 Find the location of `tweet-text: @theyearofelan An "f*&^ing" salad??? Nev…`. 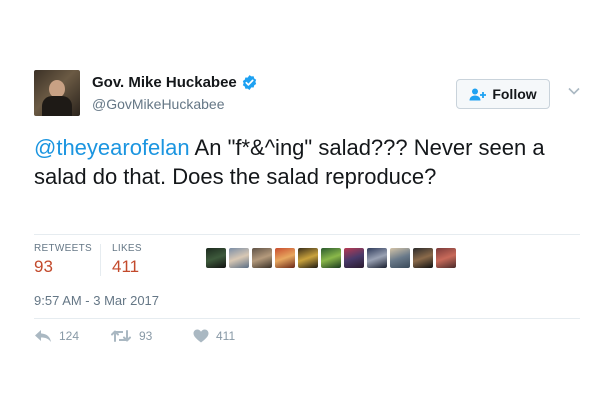

tweet-text: @theyearofelan An "f*&^ing" salad??? Nev… is located at coordinates (304, 162).